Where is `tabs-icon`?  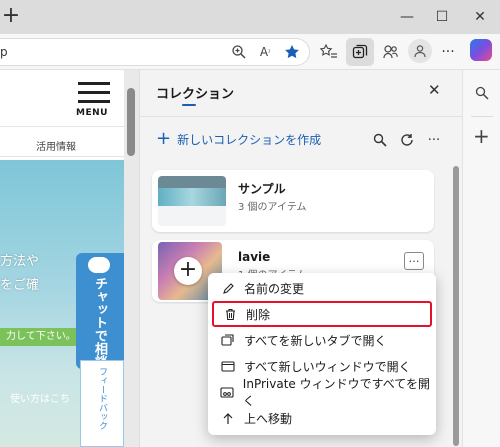
tabs-icon is located at coordinates (228, 340).